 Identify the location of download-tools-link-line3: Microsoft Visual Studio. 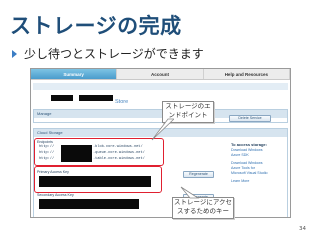
(249, 173).